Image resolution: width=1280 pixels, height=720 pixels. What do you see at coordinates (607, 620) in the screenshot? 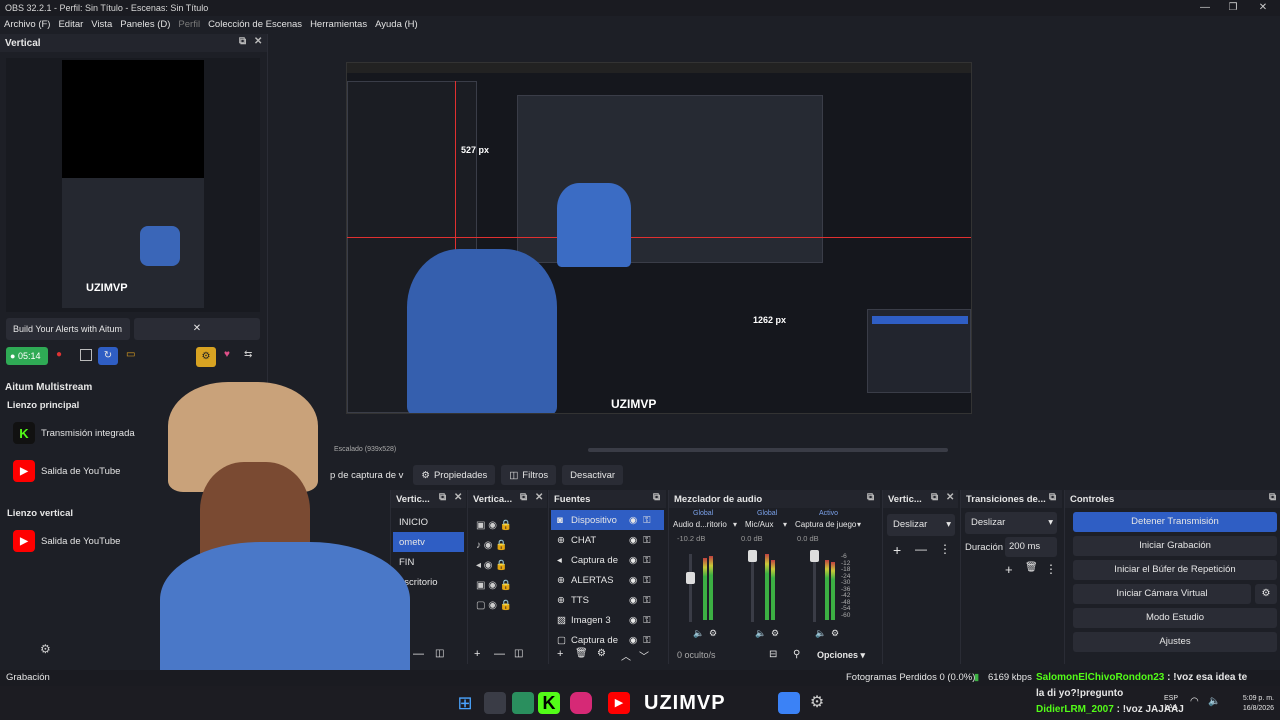
I see `source-item: ▨ Imagen 3 ◉ ⚿` at bounding box center [607, 620].